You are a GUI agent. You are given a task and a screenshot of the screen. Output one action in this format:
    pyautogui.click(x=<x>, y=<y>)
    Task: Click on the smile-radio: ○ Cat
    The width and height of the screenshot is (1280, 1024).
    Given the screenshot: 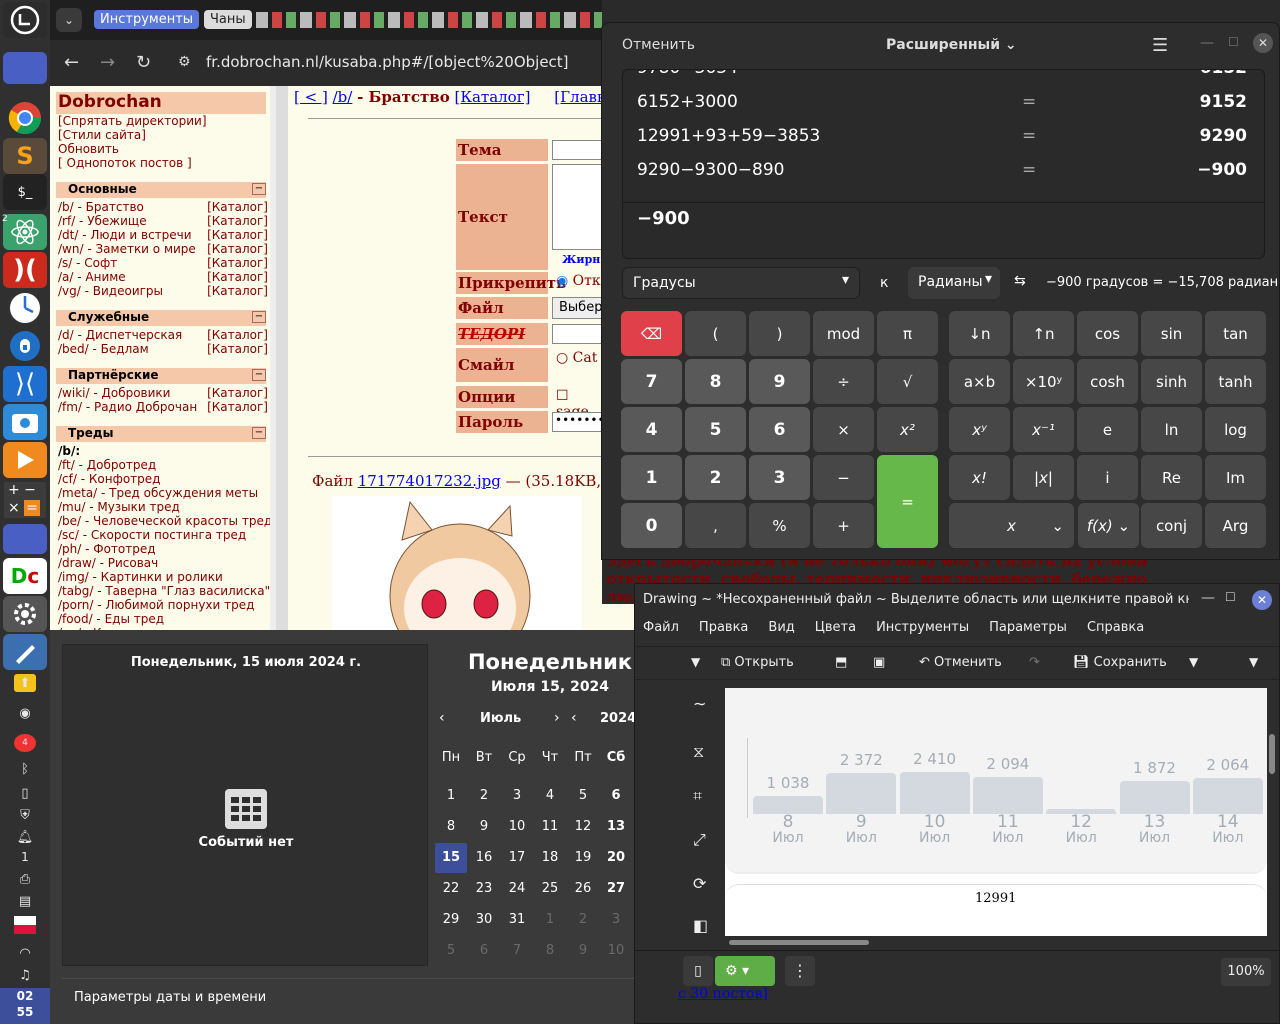 What is the action you would take?
    pyautogui.click(x=576, y=358)
    